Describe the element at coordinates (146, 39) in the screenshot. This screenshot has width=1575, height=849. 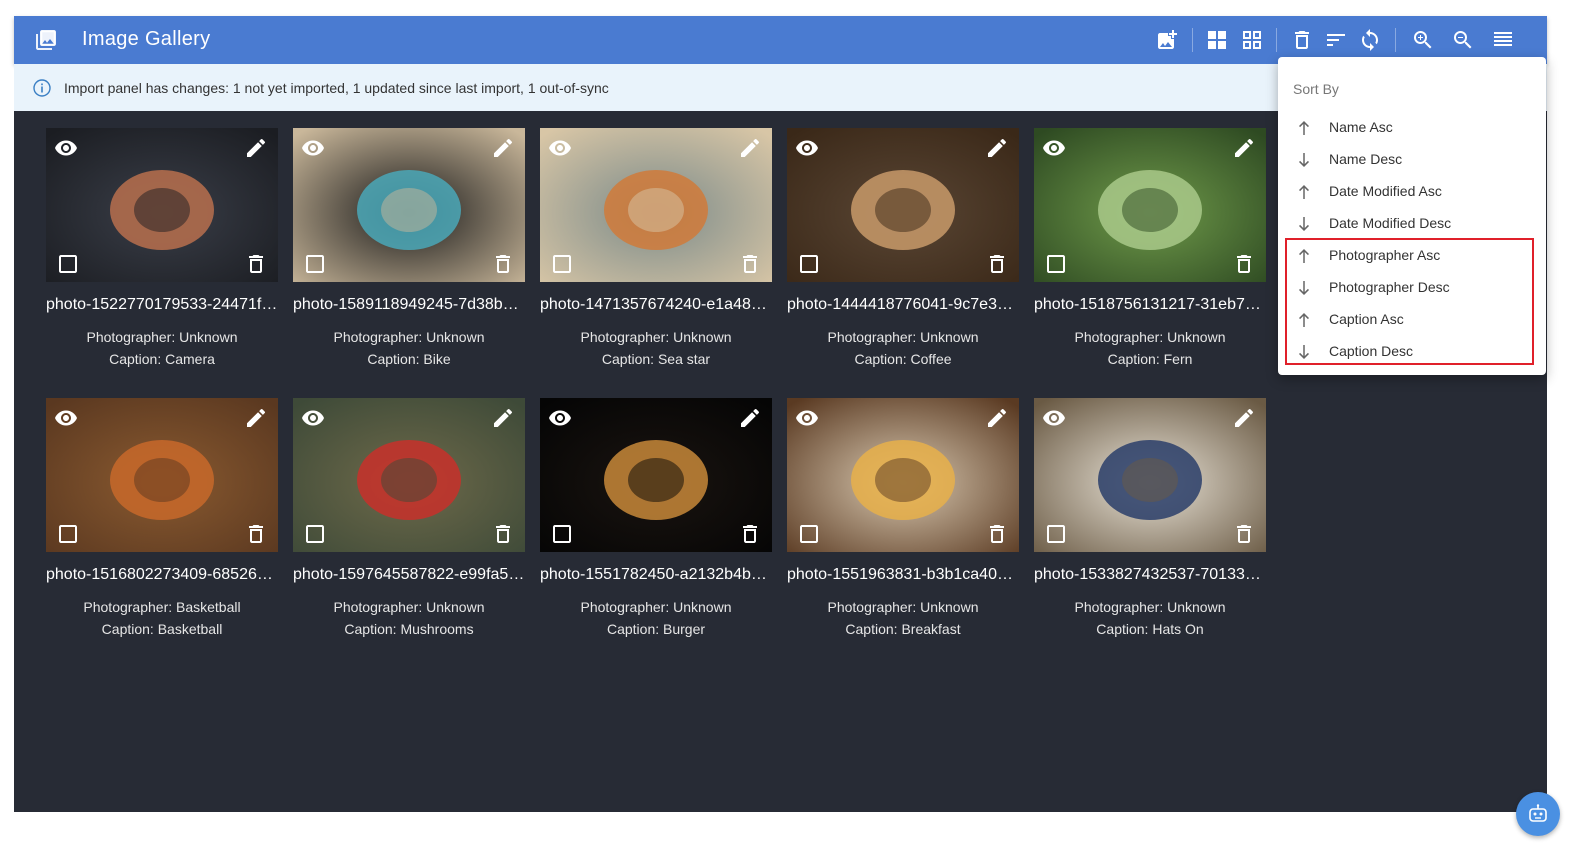
I see `page-title: Image Gallery` at that location.